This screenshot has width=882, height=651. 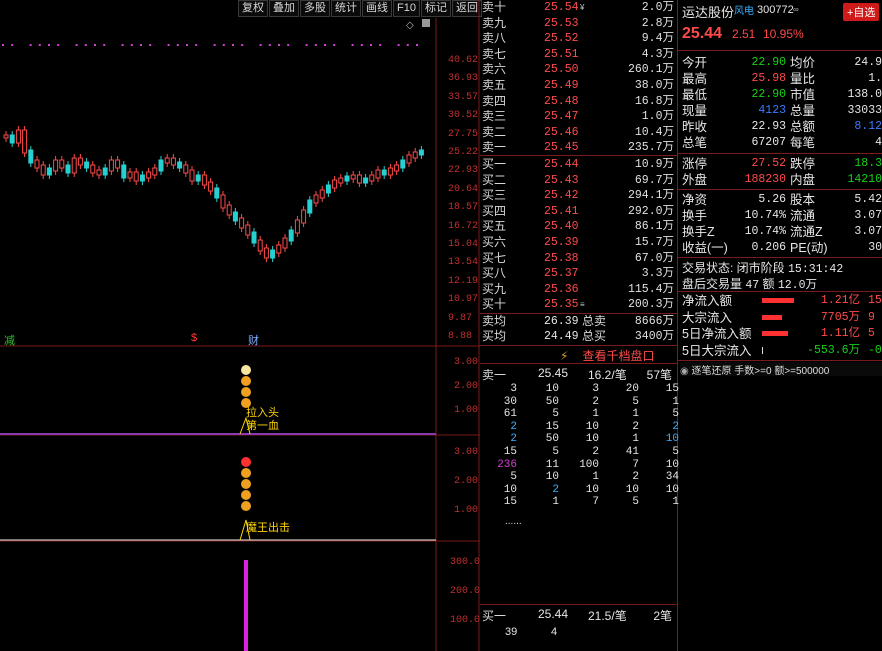 What do you see at coordinates (707, 317) in the screenshot?
I see `flow-label: 大宗流入` at bounding box center [707, 317].